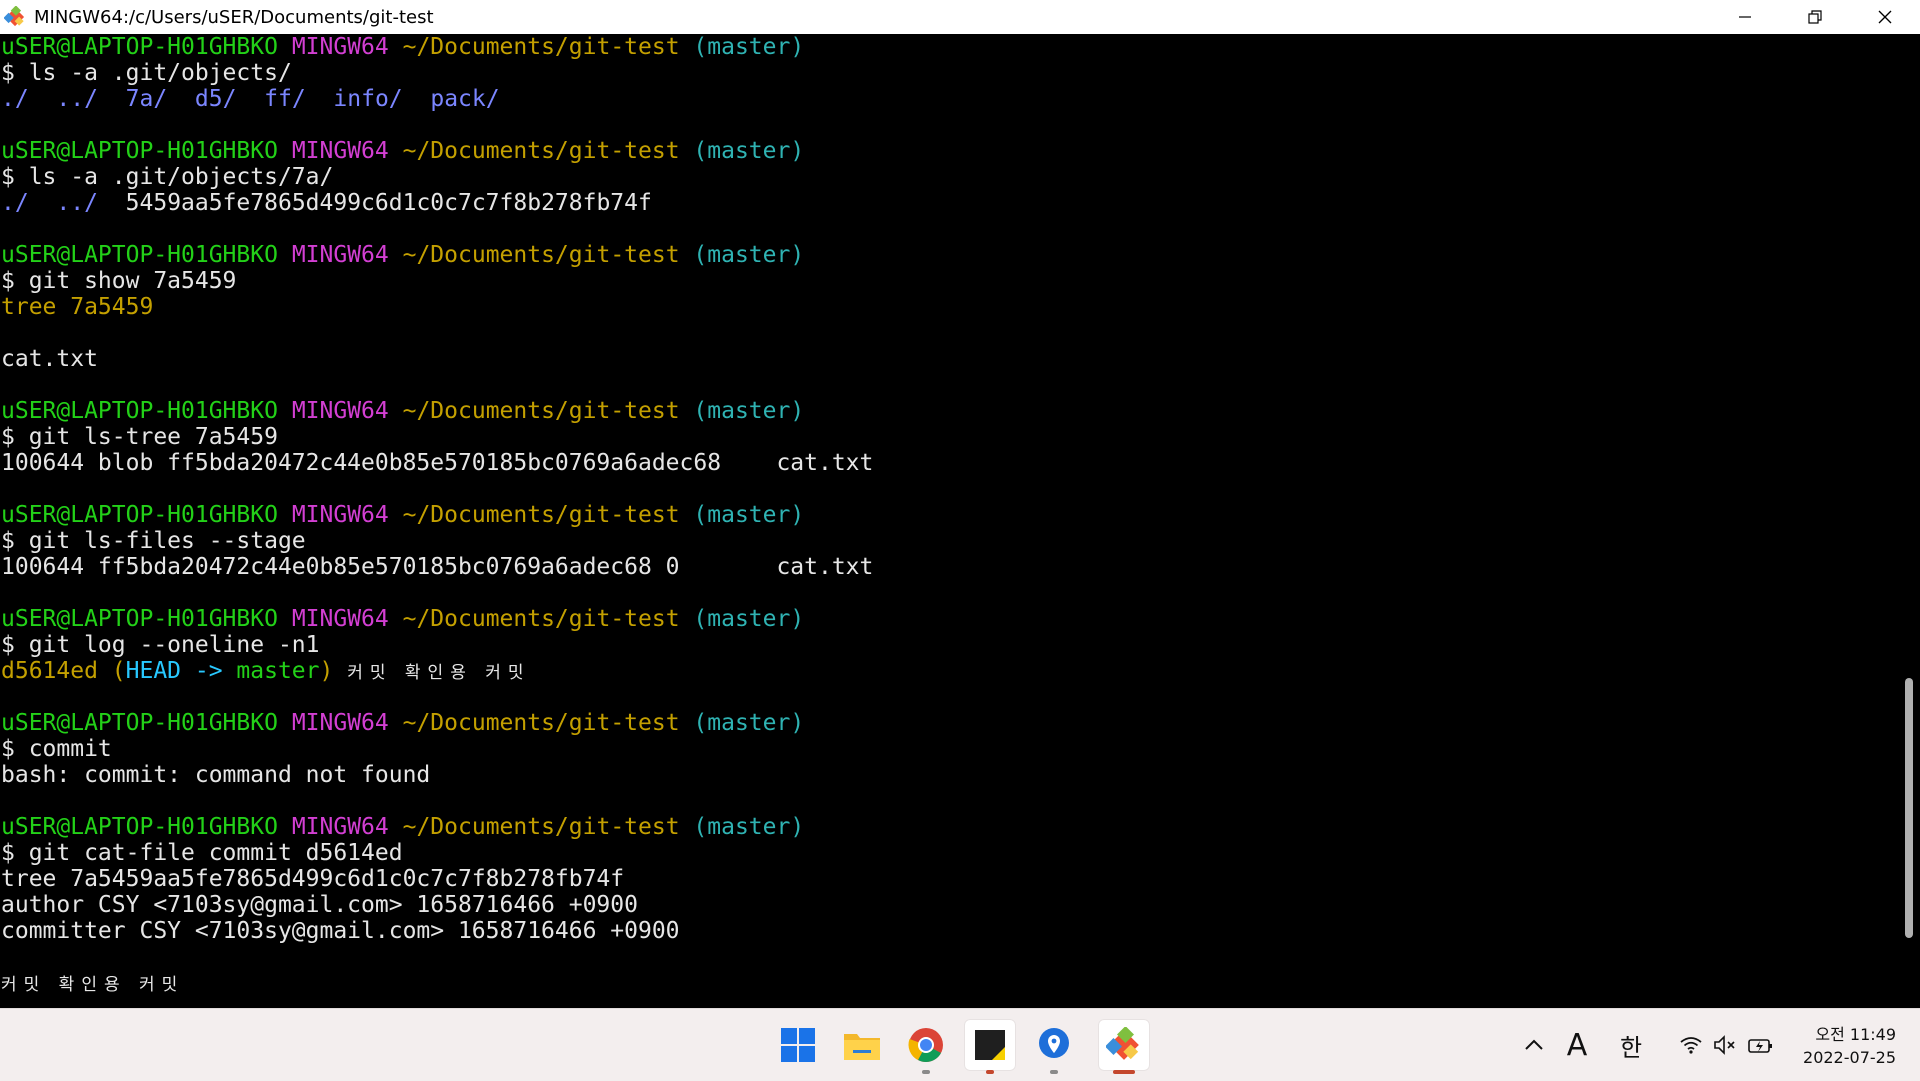  Describe the element at coordinates (1054, 1046) in the screenshot. I see `taskbar-maps` at that location.